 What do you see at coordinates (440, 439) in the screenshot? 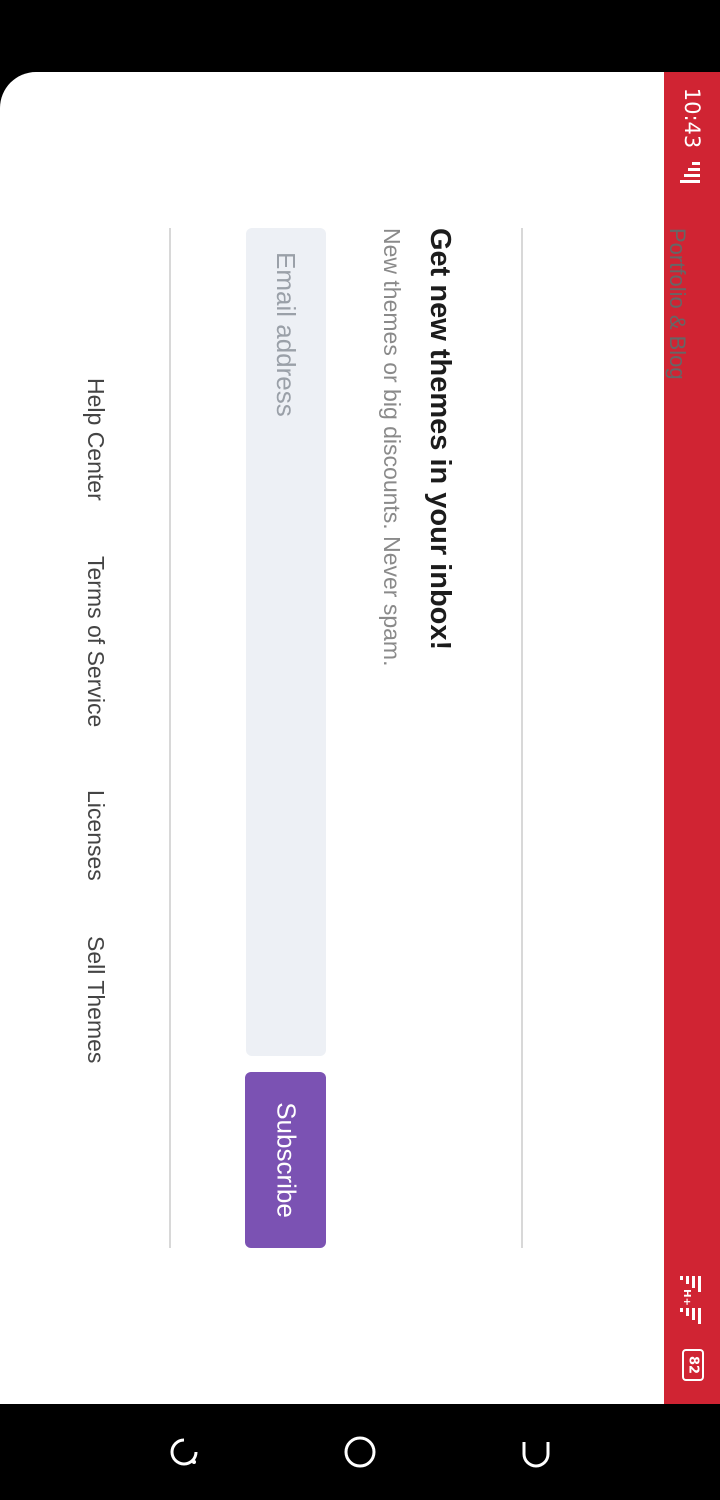
I see `newsletter-title: Get new themes in your inbox!` at bounding box center [440, 439].